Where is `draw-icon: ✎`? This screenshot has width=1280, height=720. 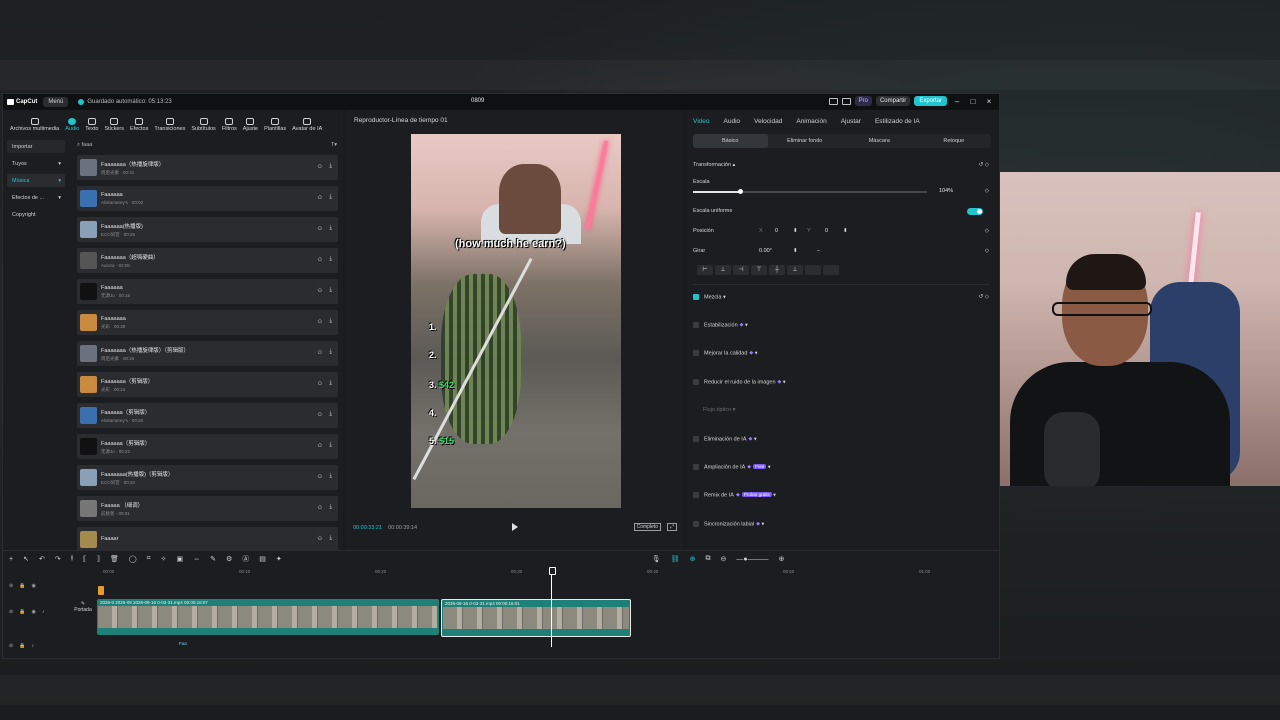 draw-icon: ✎ is located at coordinates (213, 559).